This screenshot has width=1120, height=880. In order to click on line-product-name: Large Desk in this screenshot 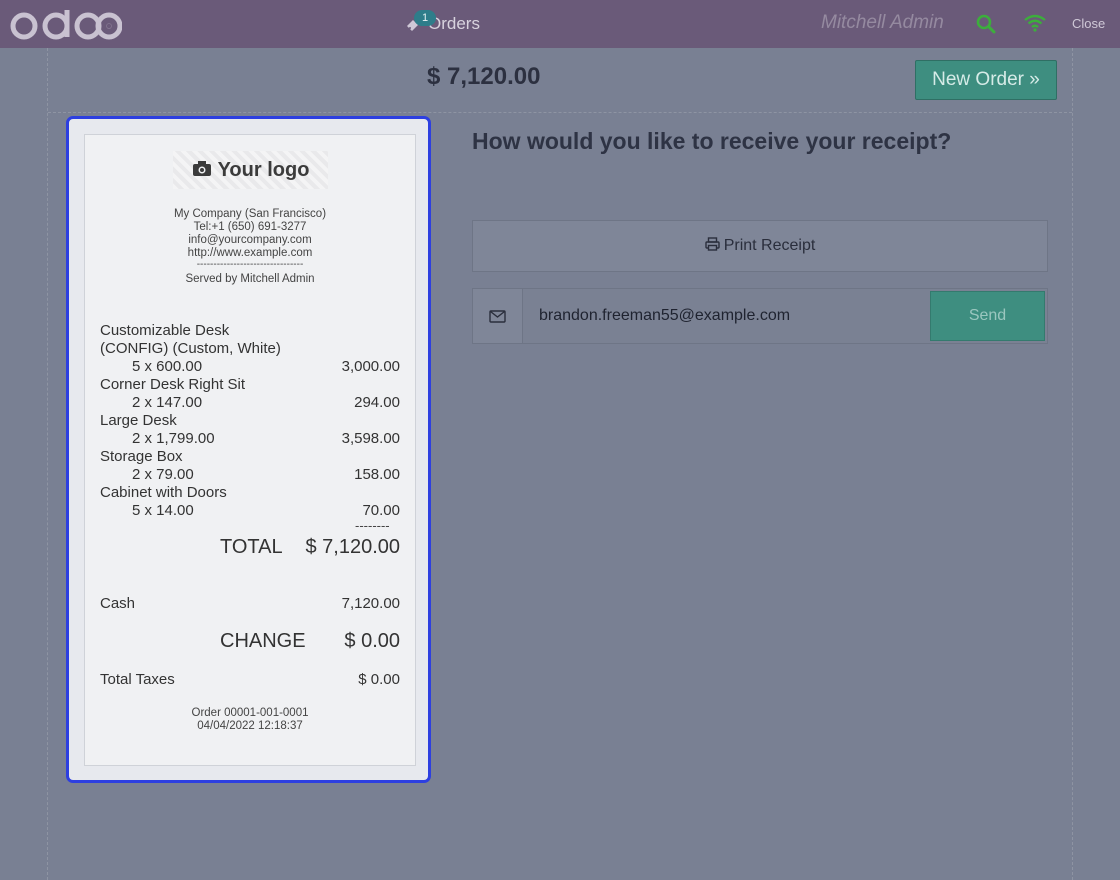, I will do `click(138, 420)`.